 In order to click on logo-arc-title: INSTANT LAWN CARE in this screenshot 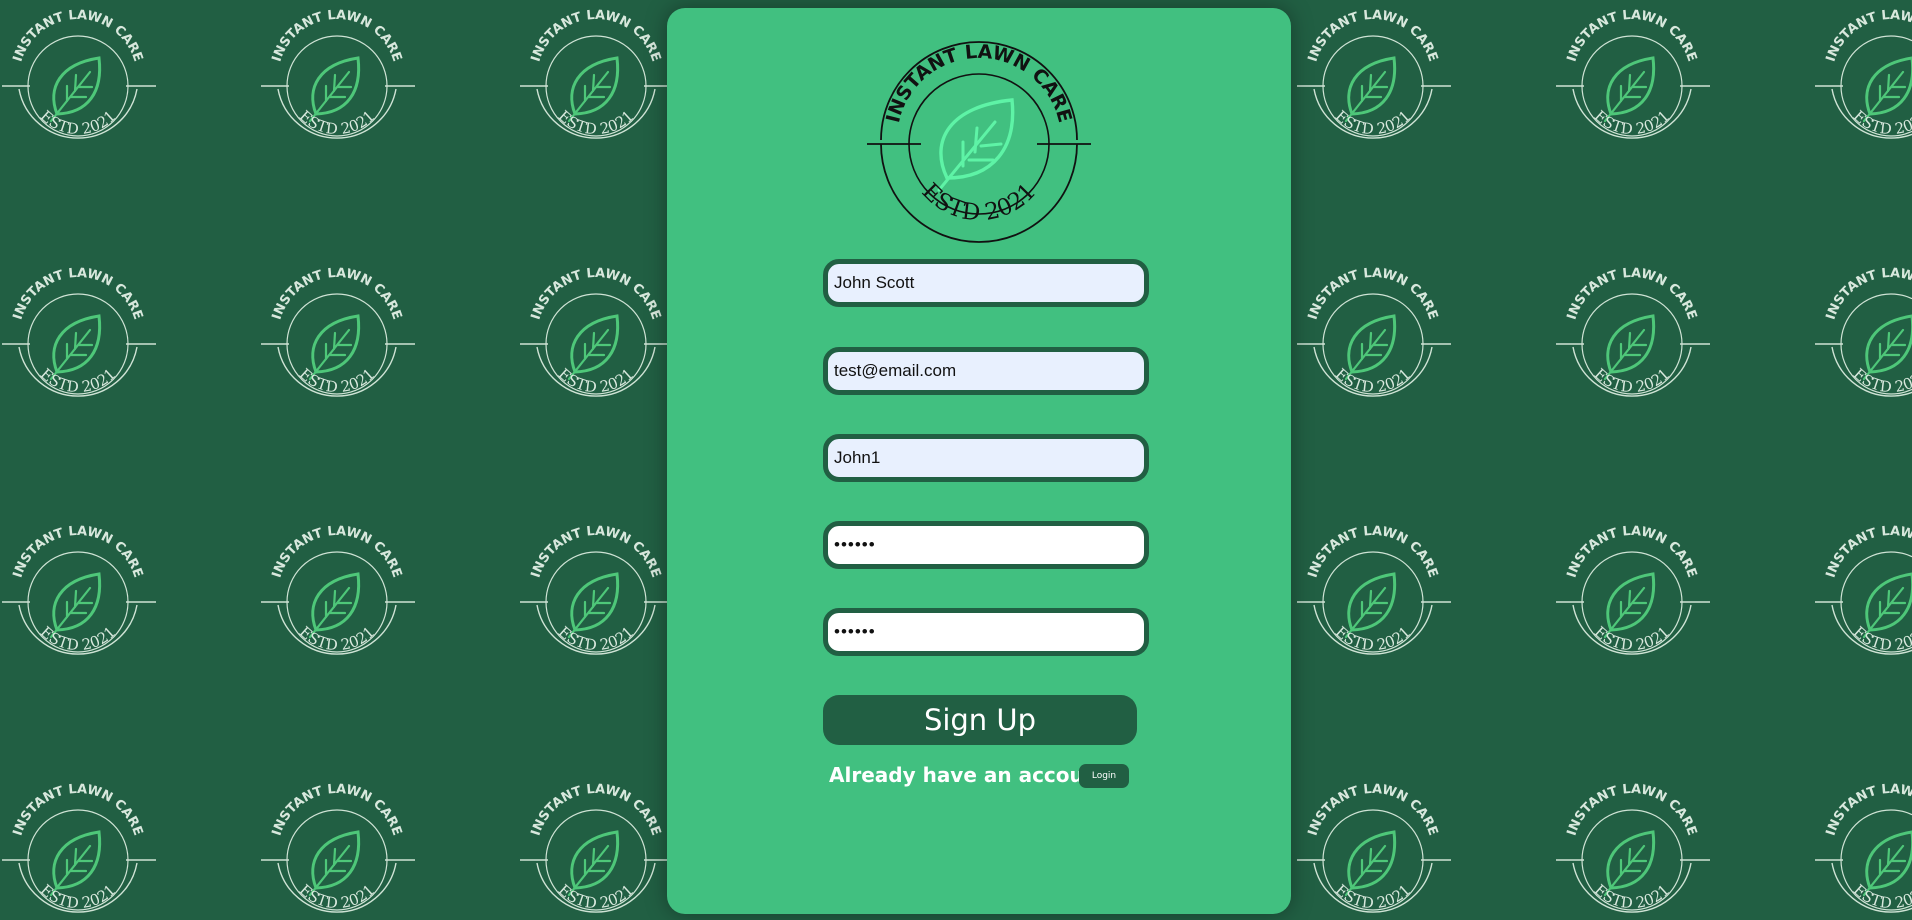, I will do `click(979, 83)`.